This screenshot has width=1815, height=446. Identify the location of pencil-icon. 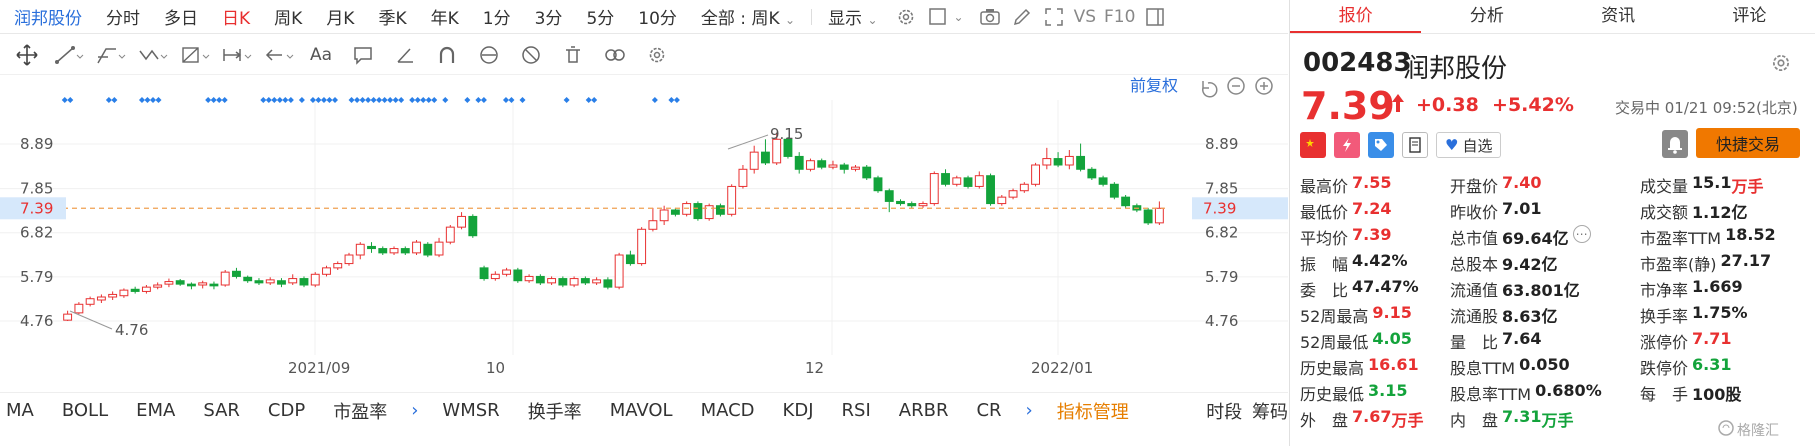
(1022, 17).